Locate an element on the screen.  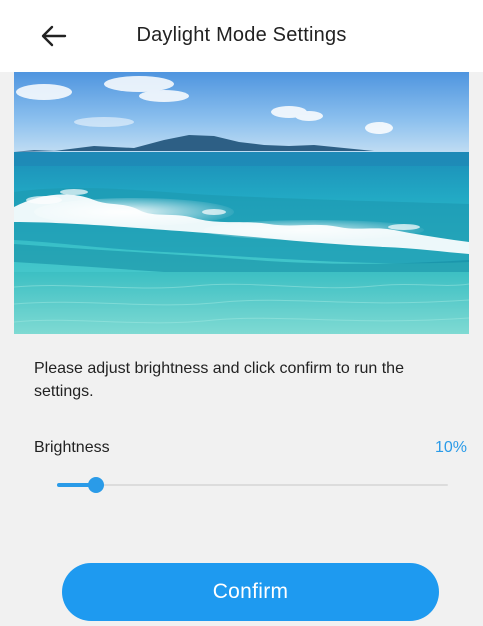
brightness-label: Brightness is located at coordinates (72, 447).